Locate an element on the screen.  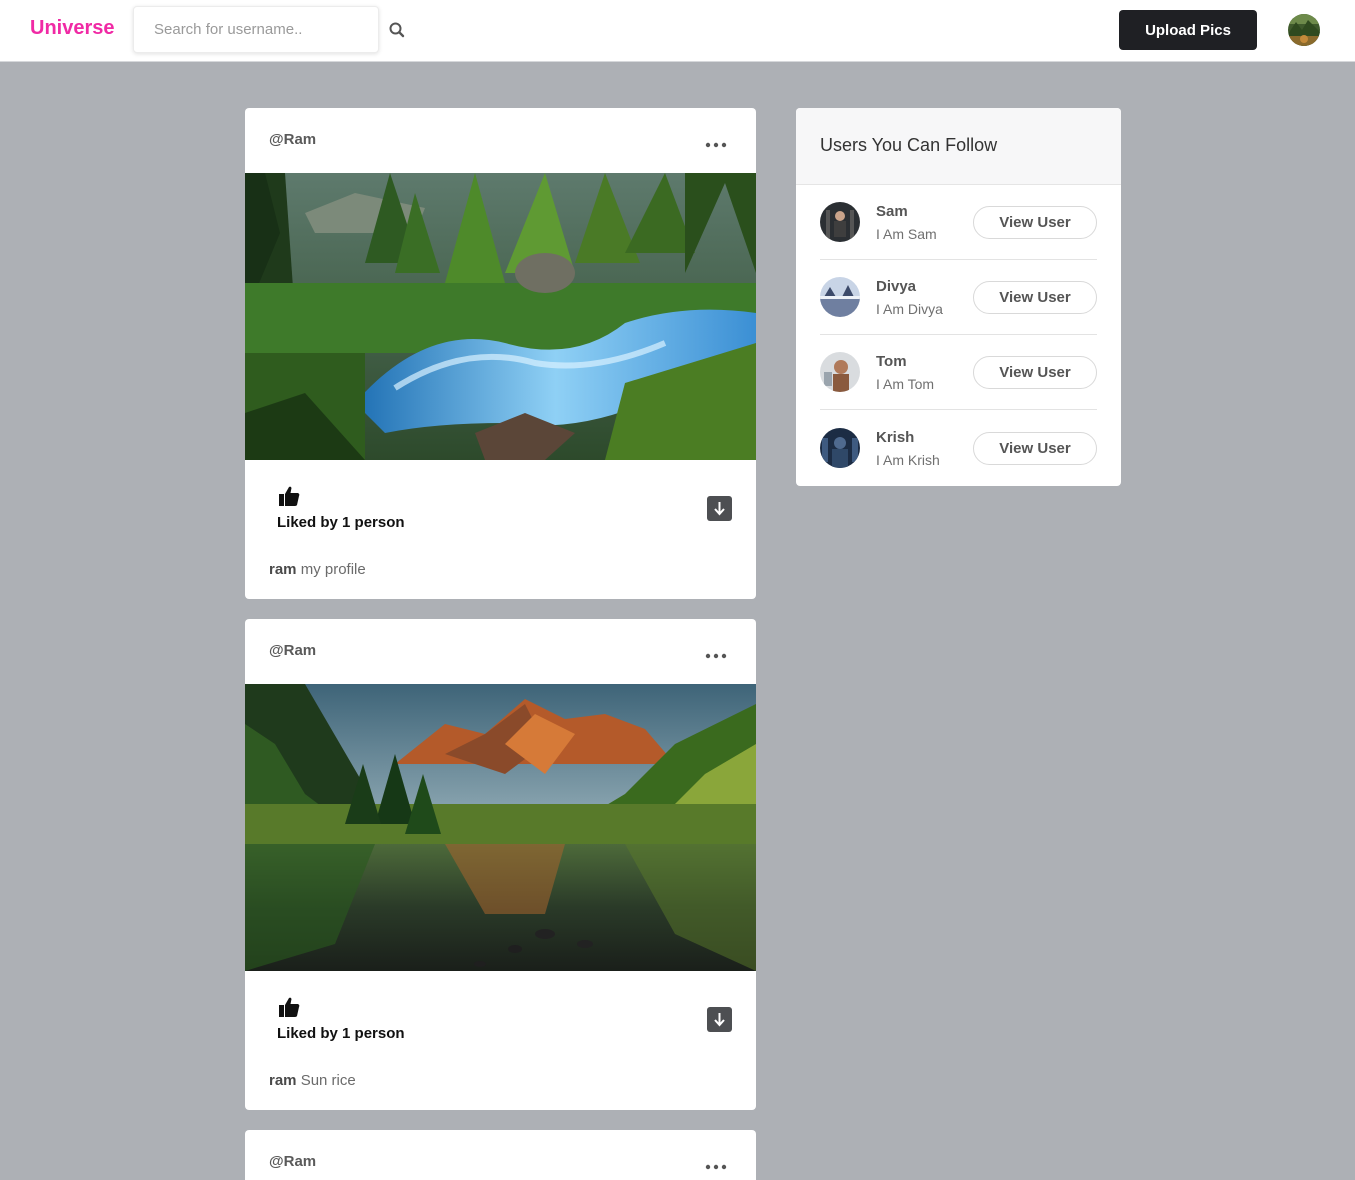
brand-logo: Universe is located at coordinates (72, 28).